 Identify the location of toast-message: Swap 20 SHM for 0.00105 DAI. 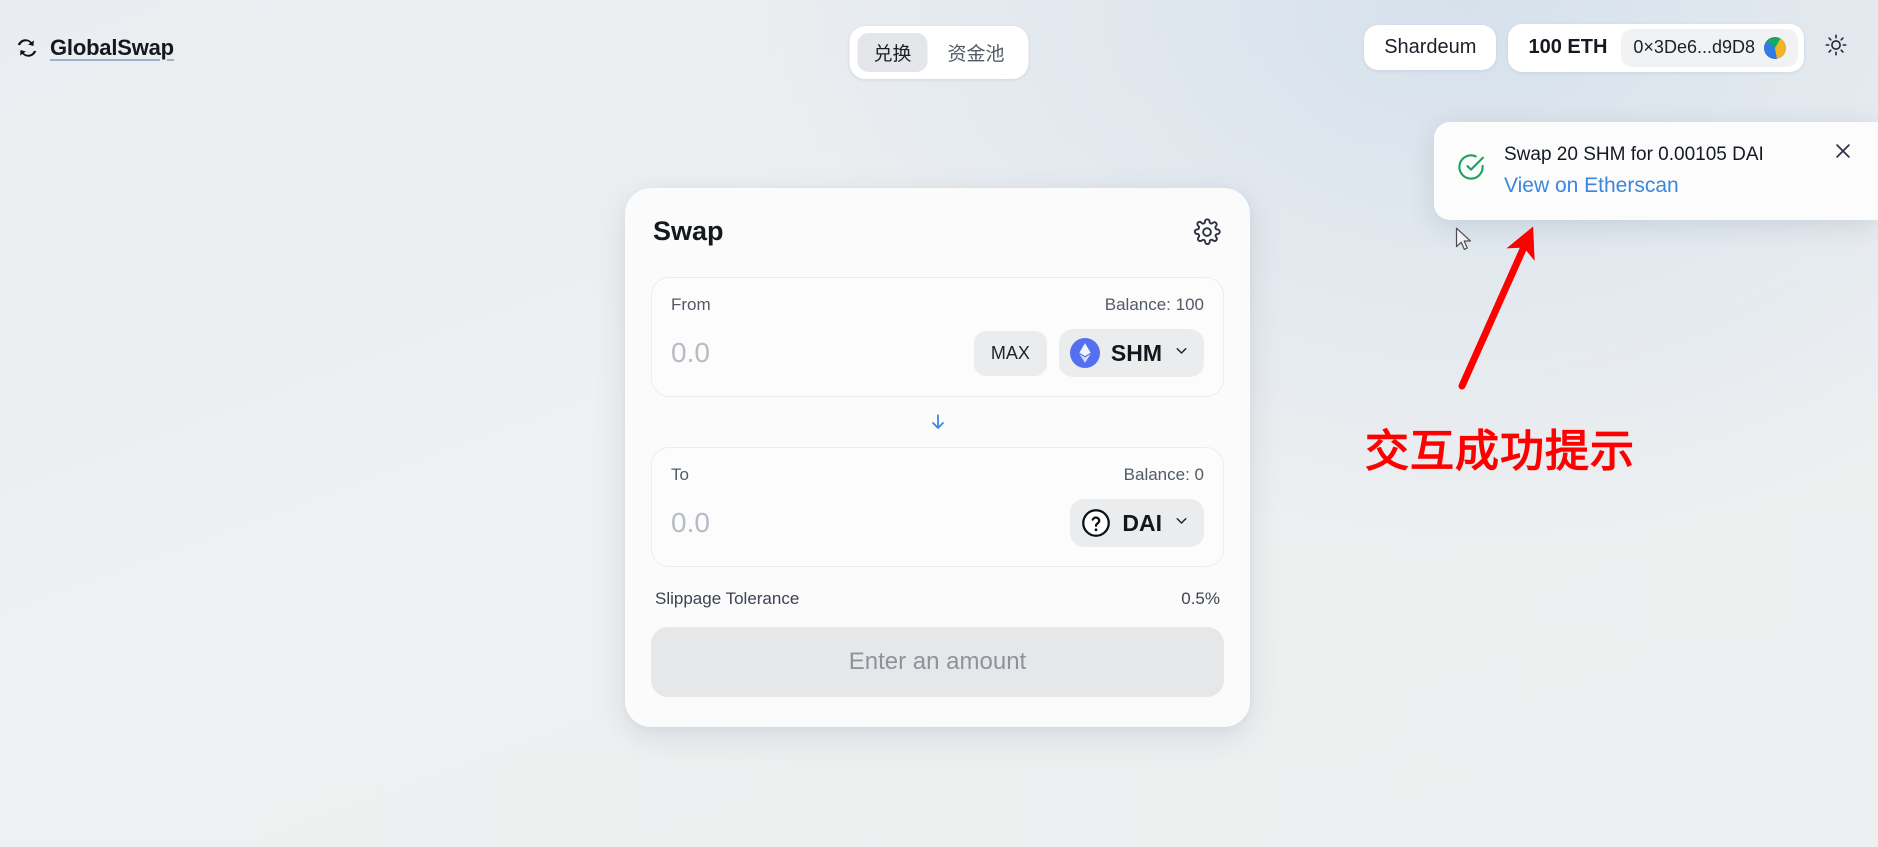
(1634, 154).